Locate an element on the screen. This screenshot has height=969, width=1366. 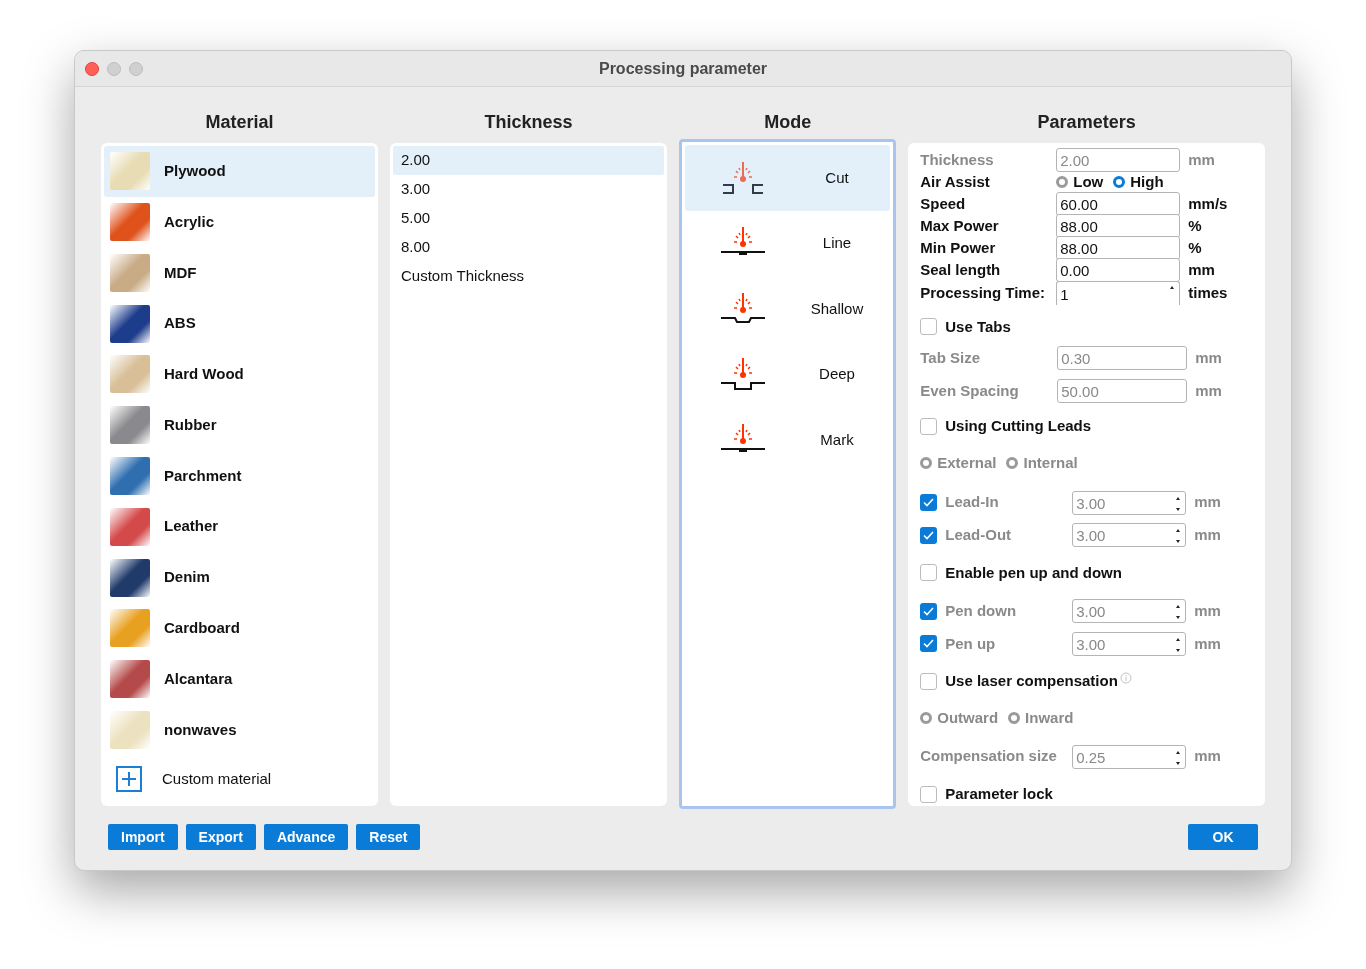
thickness-item: 3.00 is located at coordinates (529, 189).